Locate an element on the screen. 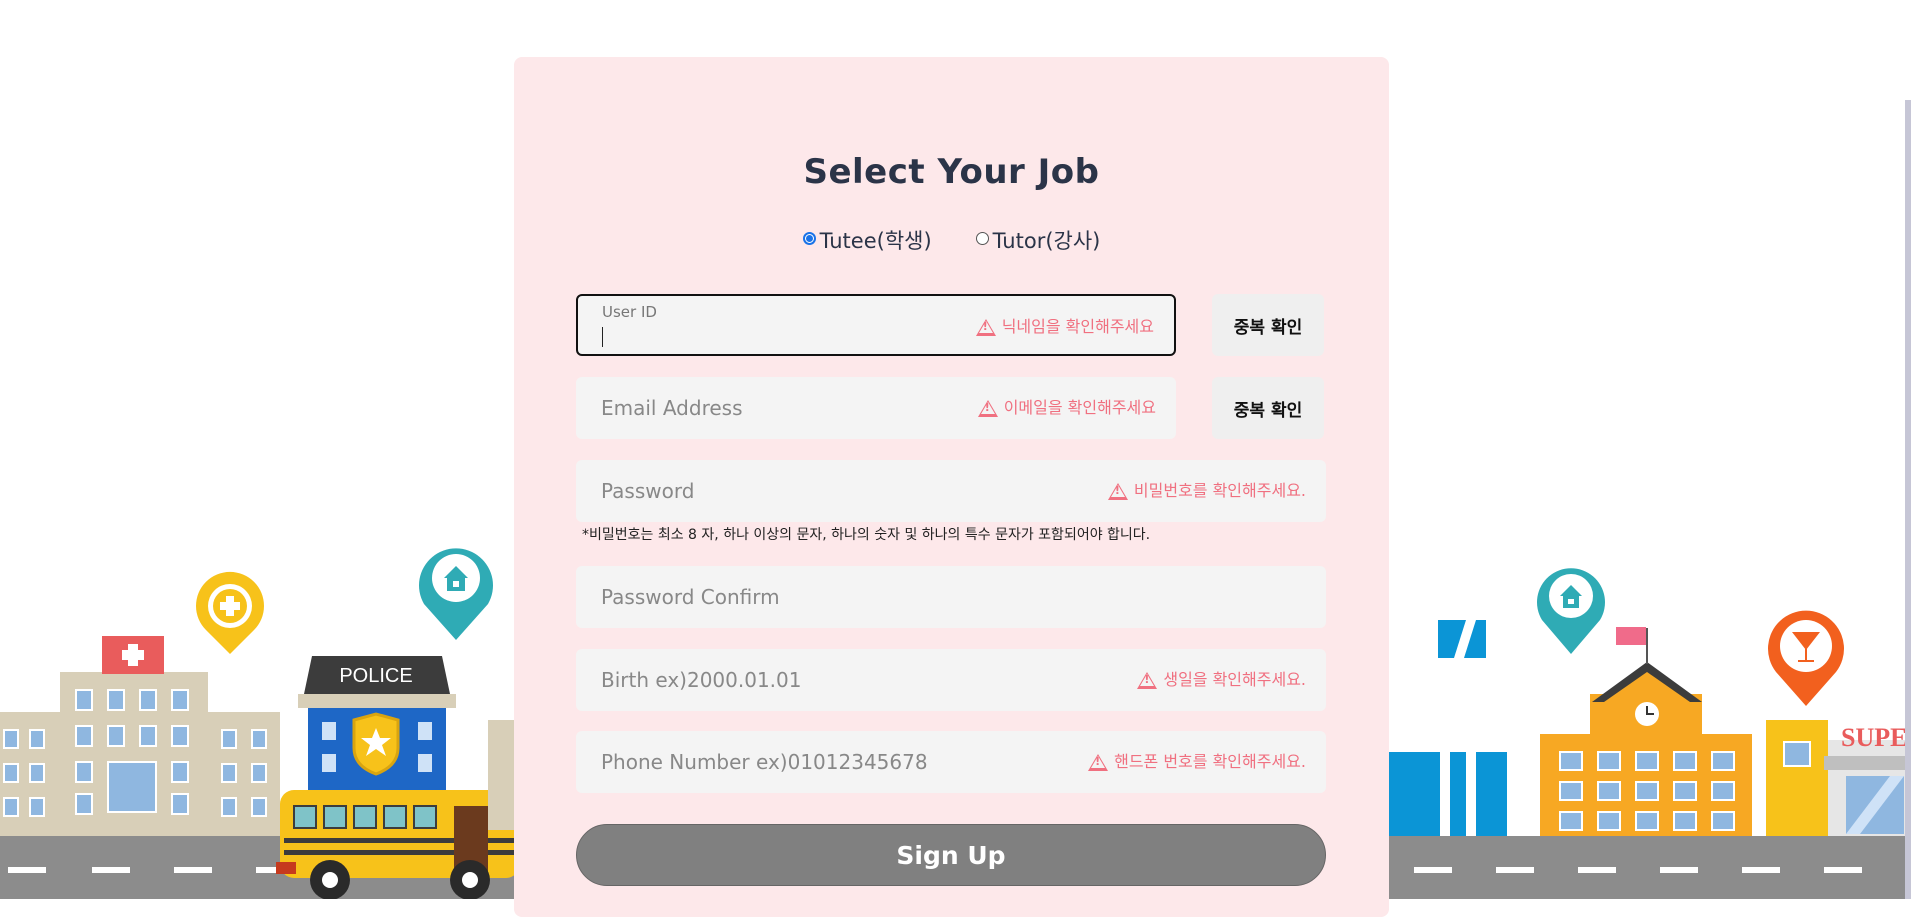  user-id-duplicate-check-button: 중복 확인 is located at coordinates (1268, 325).